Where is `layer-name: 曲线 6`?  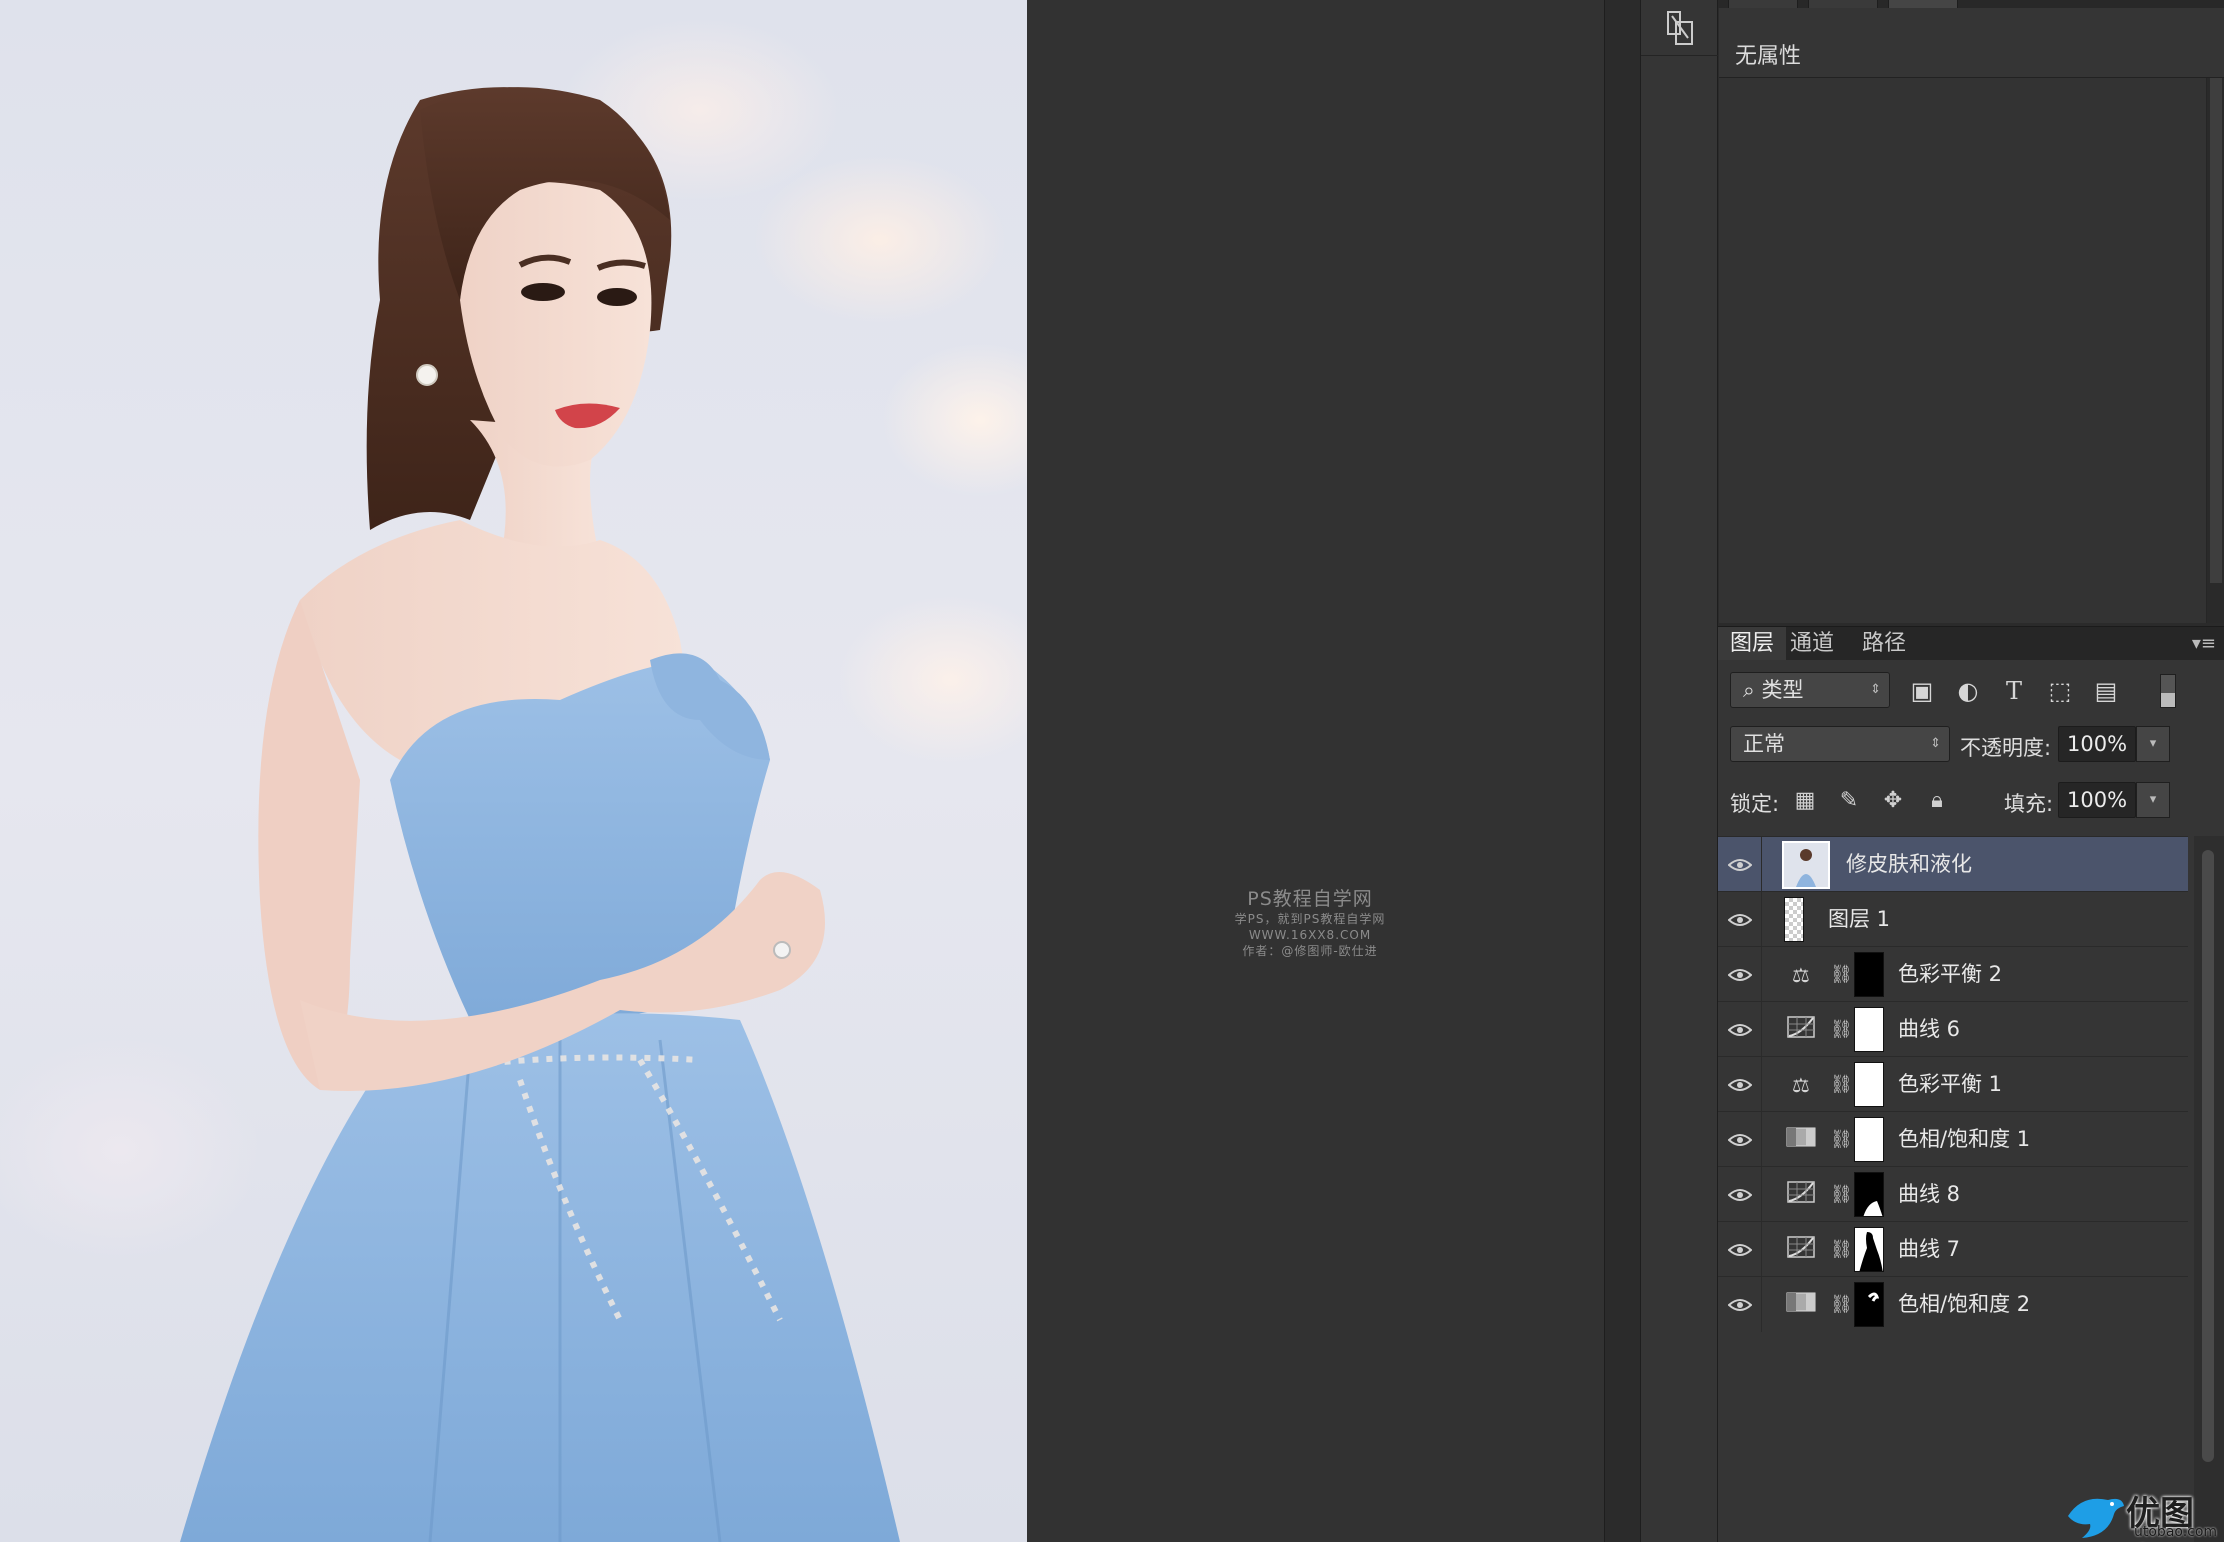 layer-name: 曲线 6 is located at coordinates (1929, 1029).